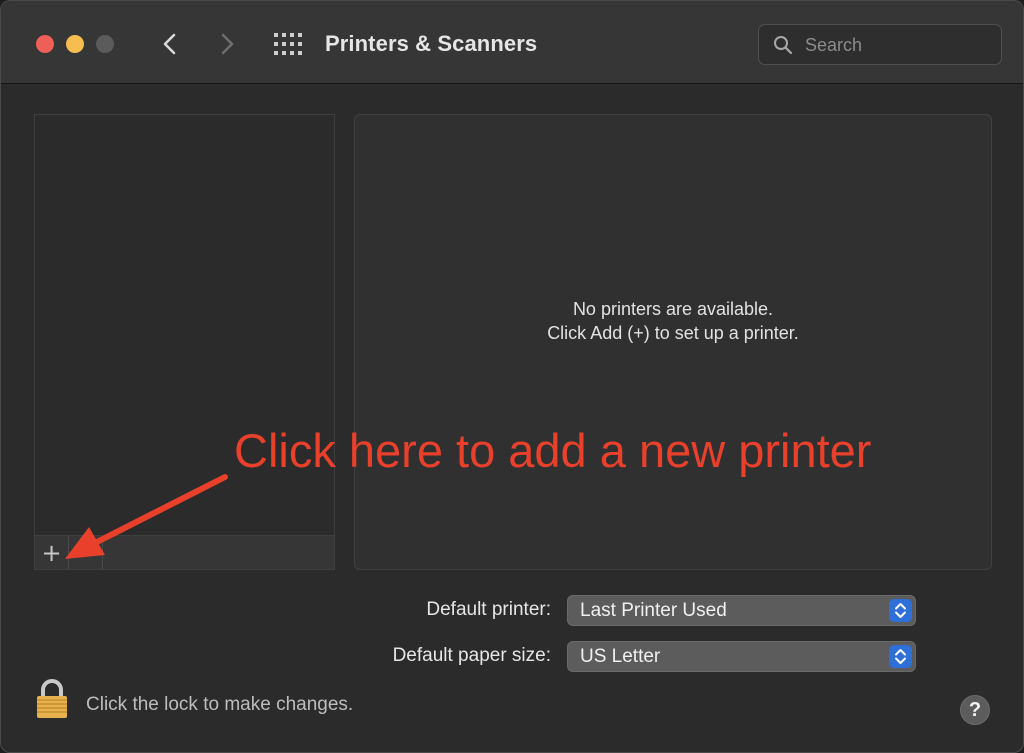 The width and height of the screenshot is (1024, 753). What do you see at coordinates (431, 43) in the screenshot?
I see `window-title: Printers & Scanners` at bounding box center [431, 43].